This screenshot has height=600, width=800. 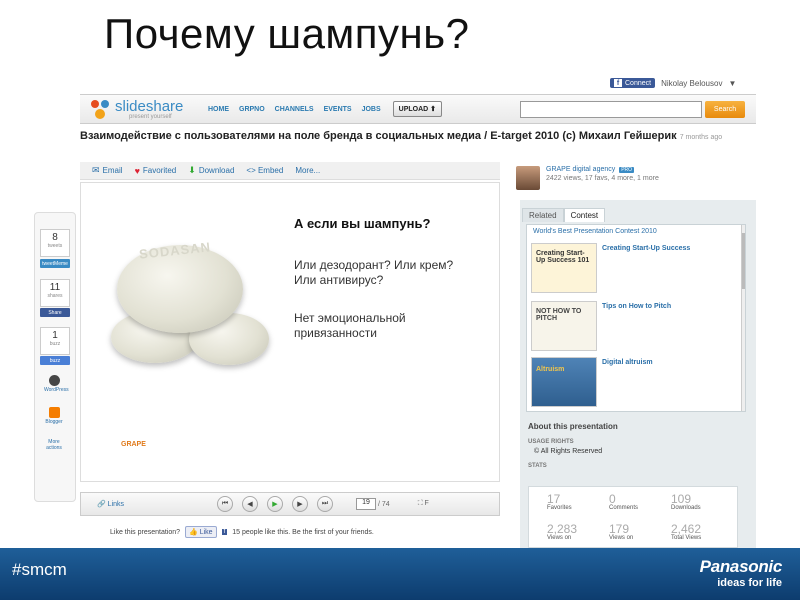 What do you see at coordinates (602, 169) in the screenshot?
I see `author-name: GRAPE digital agency PRO` at bounding box center [602, 169].